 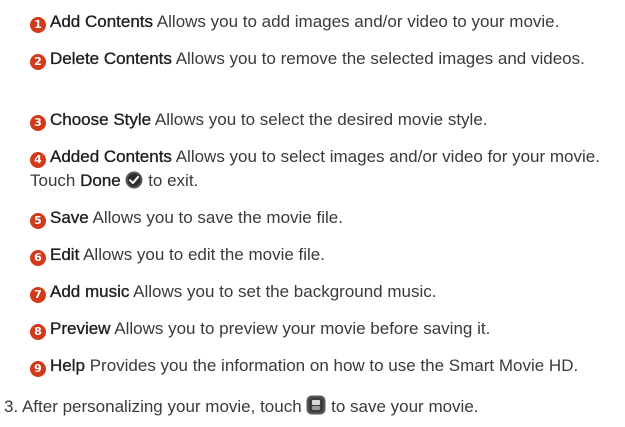 What do you see at coordinates (90, 291) in the screenshot?
I see `item-term: Add music` at bounding box center [90, 291].